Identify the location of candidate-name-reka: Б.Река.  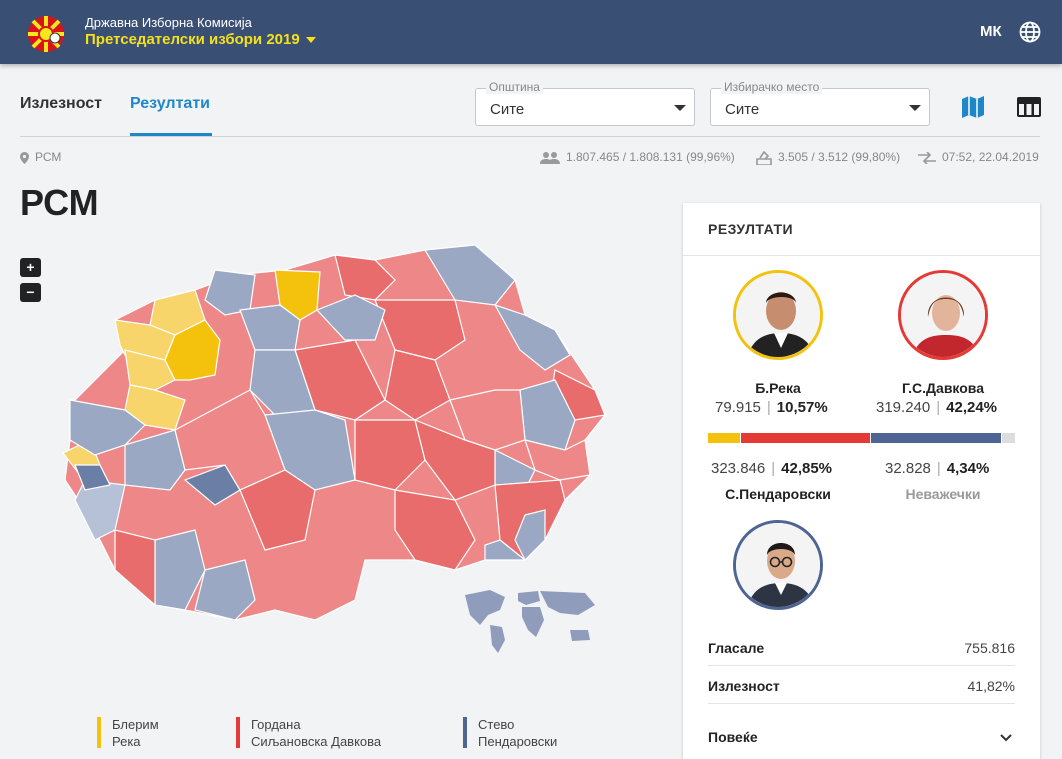
(778, 388).